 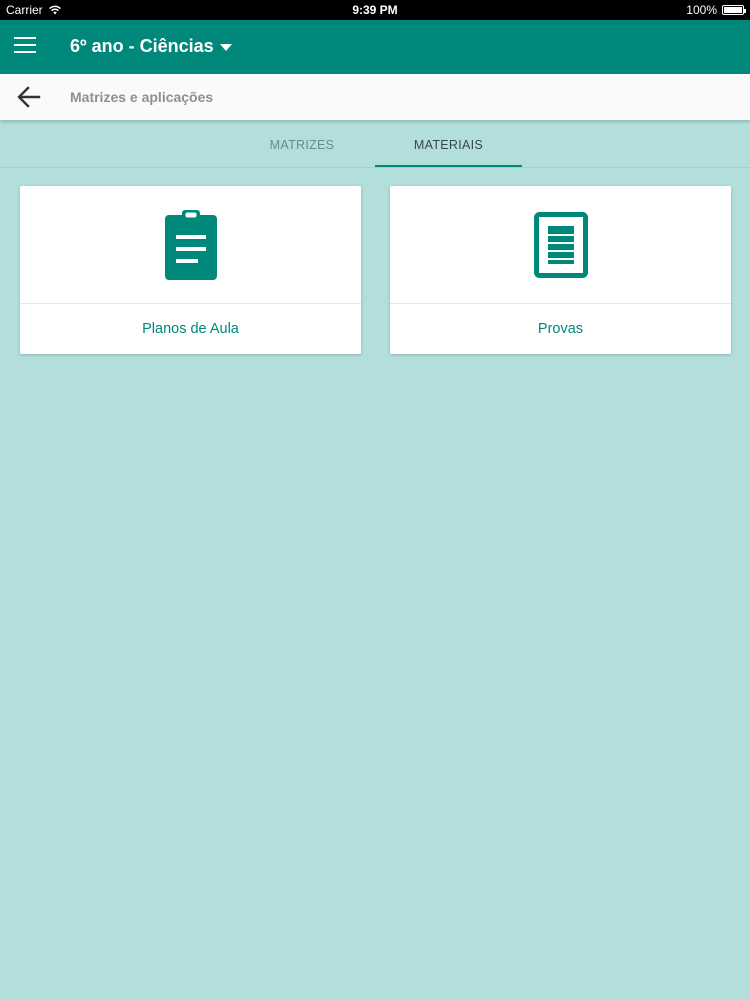 I want to click on tab-label: MATRIZES, so click(x=302, y=145).